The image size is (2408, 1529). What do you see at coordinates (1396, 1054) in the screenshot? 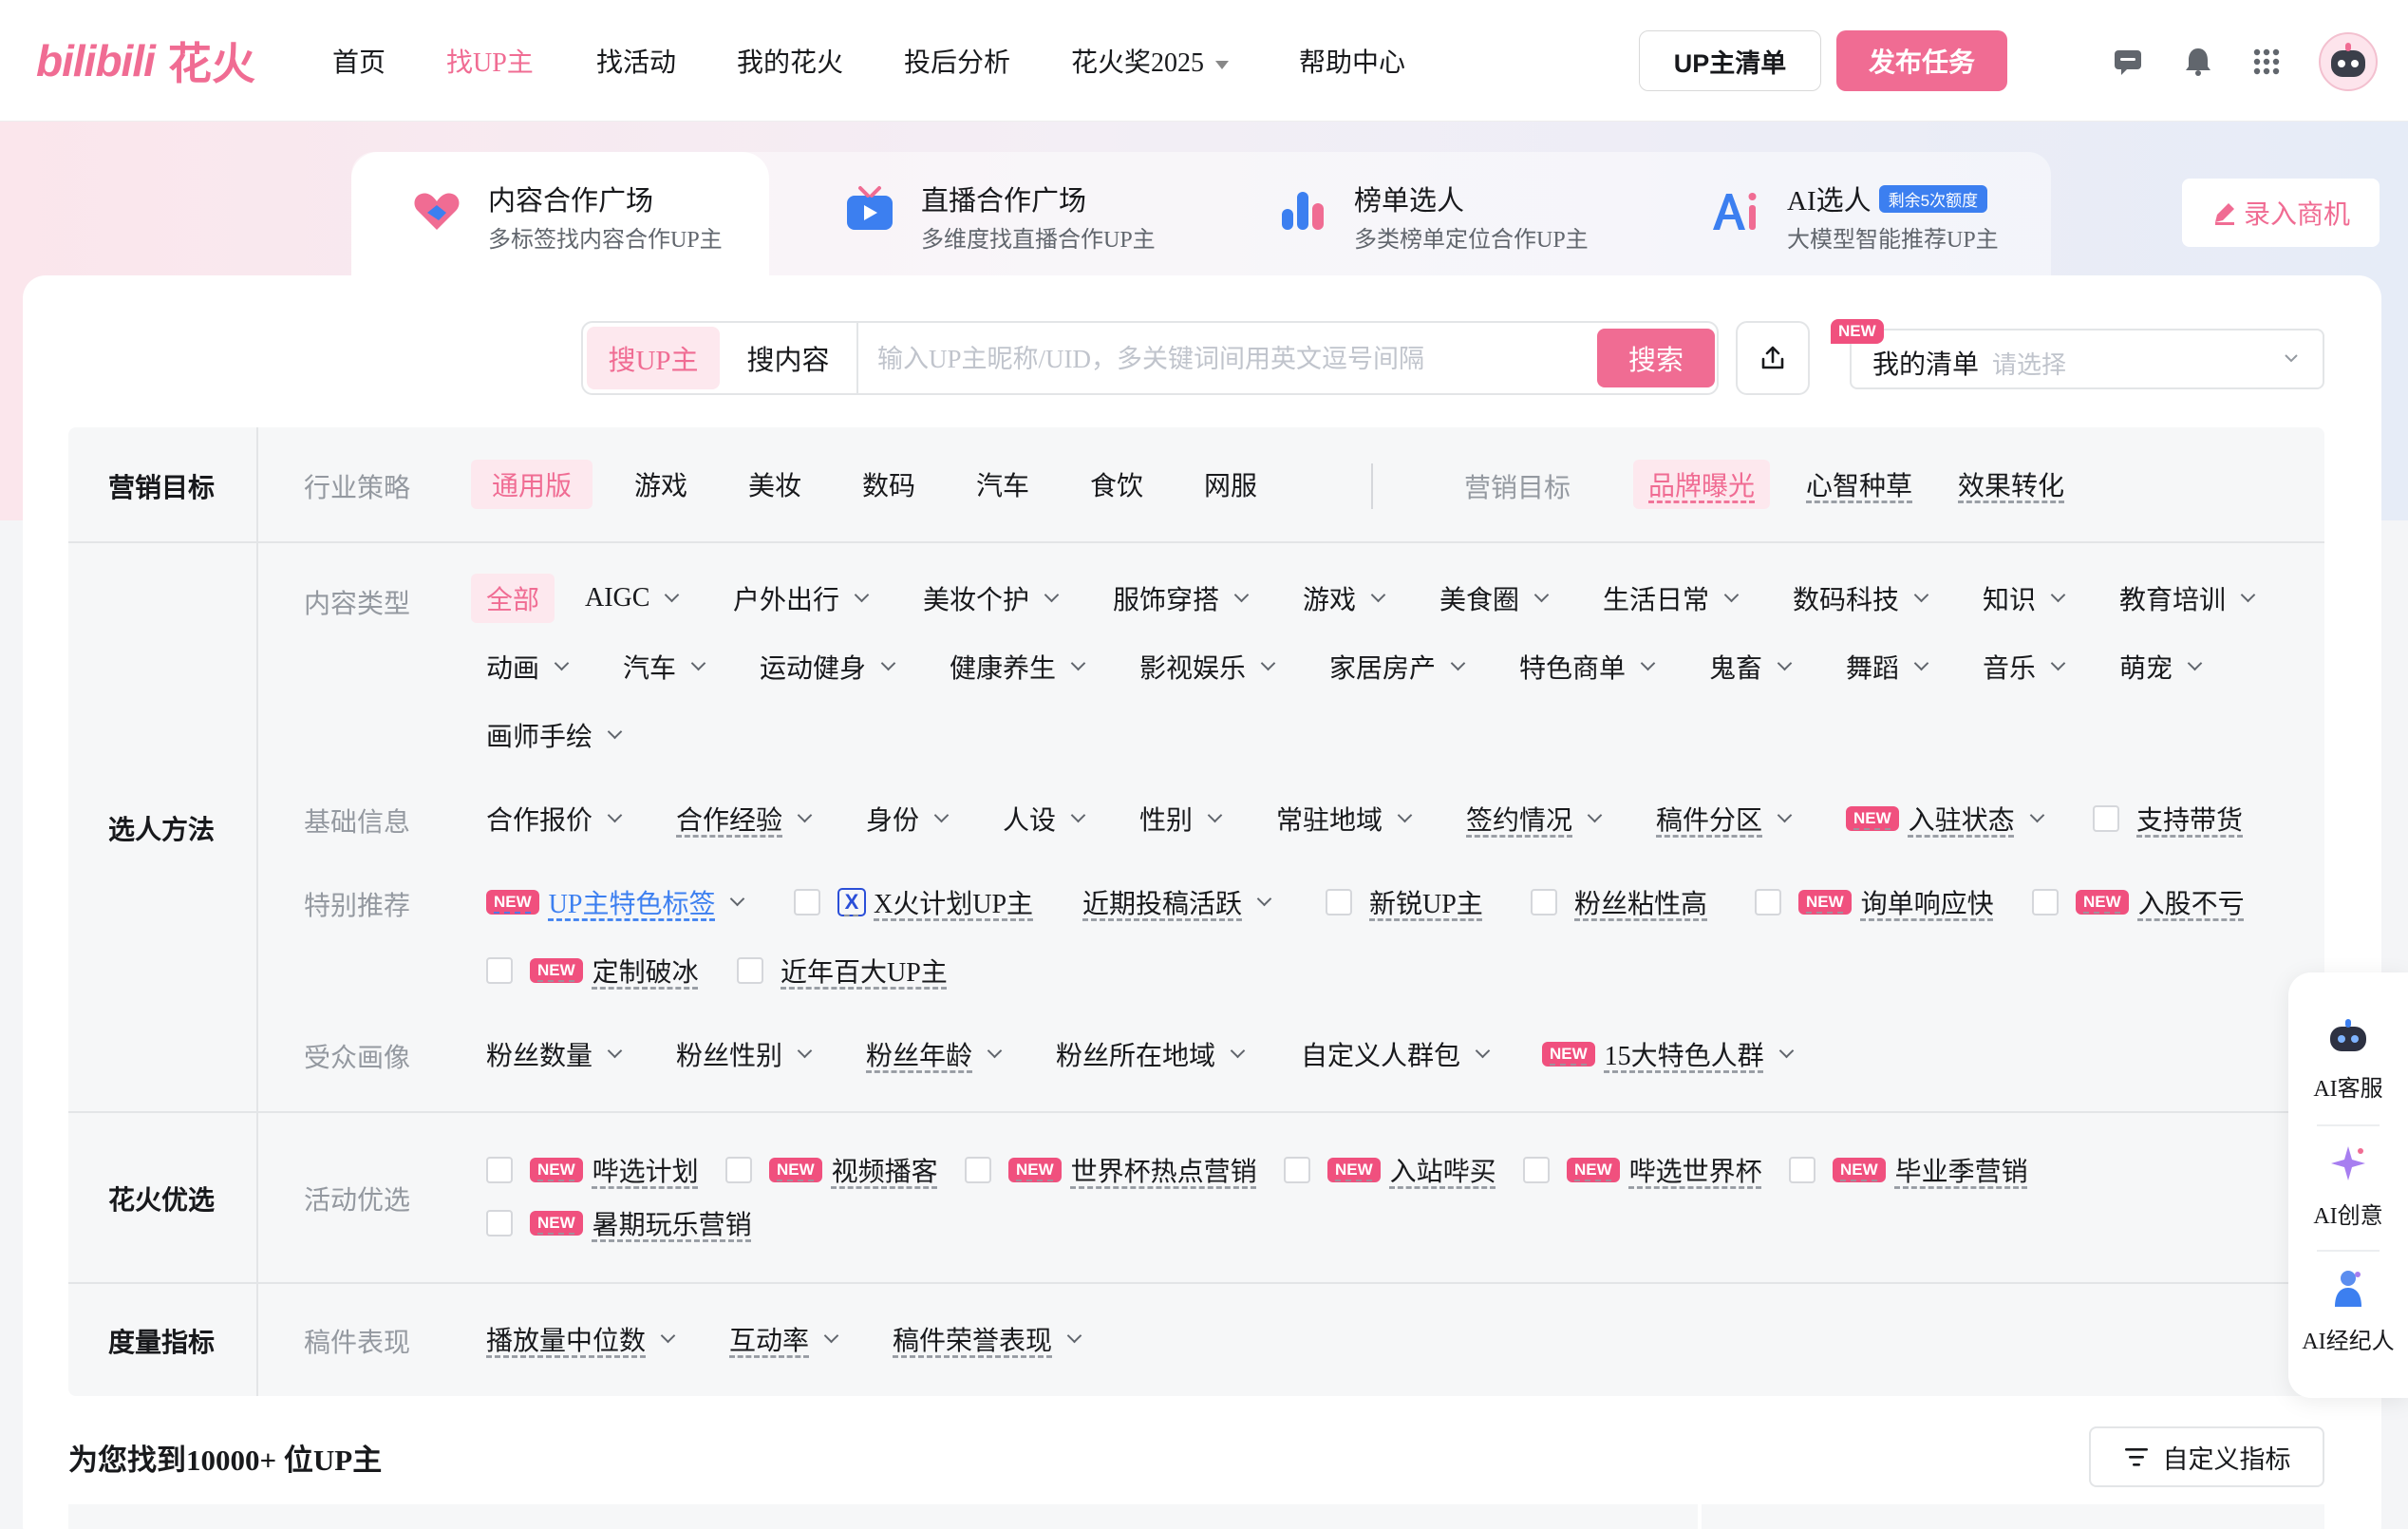
I see `filter-custom-crowd: 自定义人群包` at bounding box center [1396, 1054].